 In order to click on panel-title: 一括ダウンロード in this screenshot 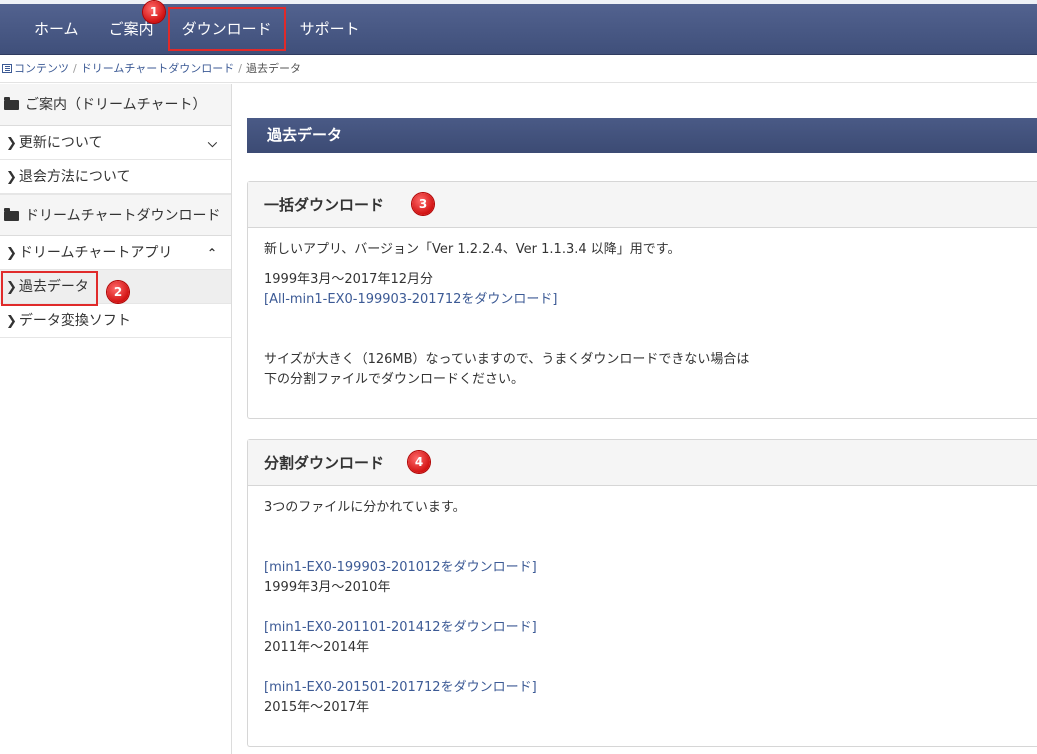, I will do `click(324, 205)`.